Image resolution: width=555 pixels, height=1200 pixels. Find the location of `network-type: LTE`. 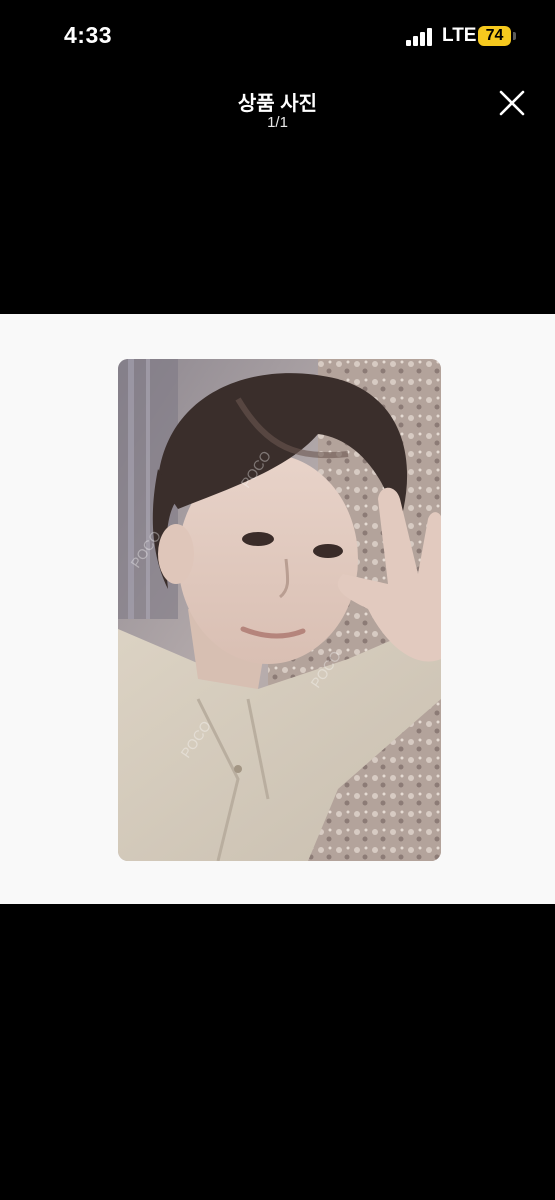

network-type: LTE is located at coordinates (459, 35).